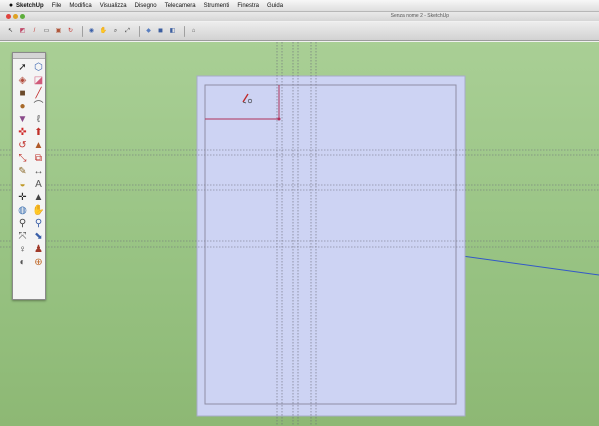 The width and height of the screenshot is (599, 426). What do you see at coordinates (22, 223) in the screenshot?
I see `zoom-icon: ⚲` at bounding box center [22, 223].